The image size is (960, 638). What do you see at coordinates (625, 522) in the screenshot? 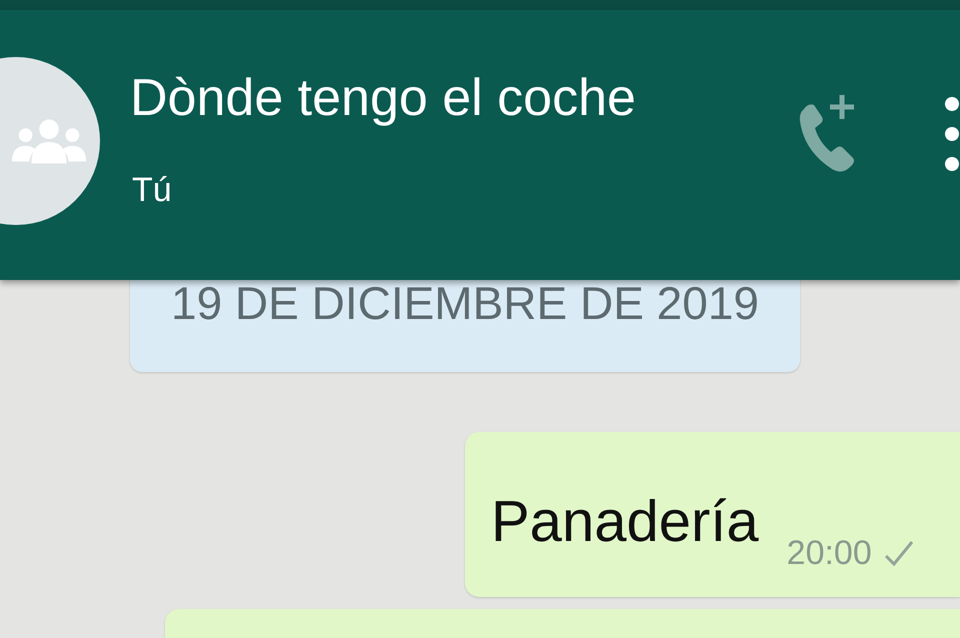
I see `message-text: Panadería` at bounding box center [625, 522].